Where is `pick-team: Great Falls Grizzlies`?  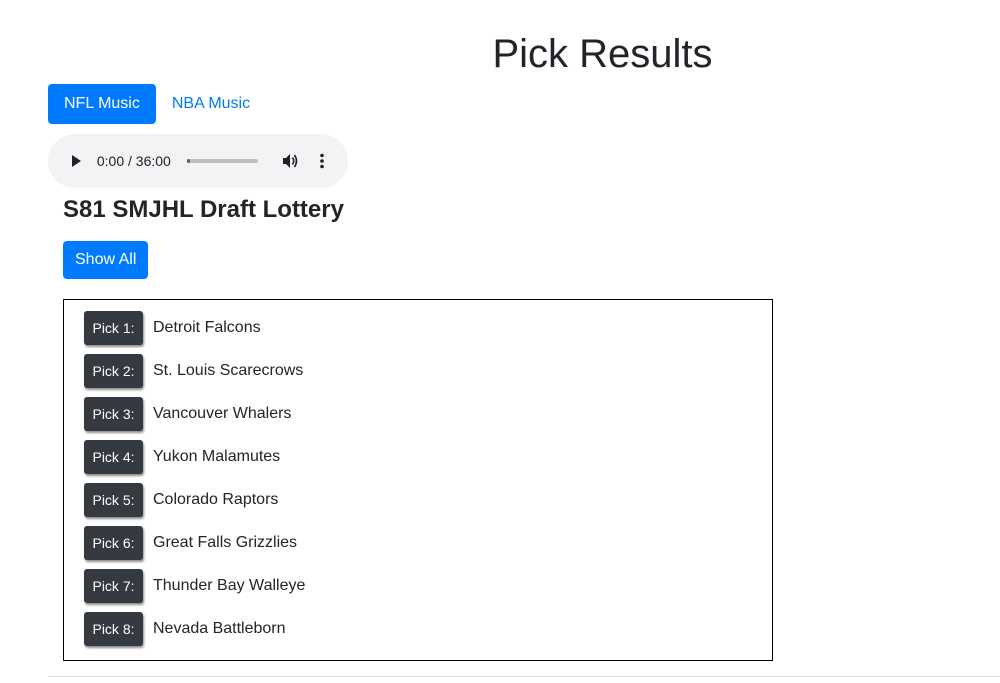 pick-team: Great Falls Grizzlies is located at coordinates (225, 542).